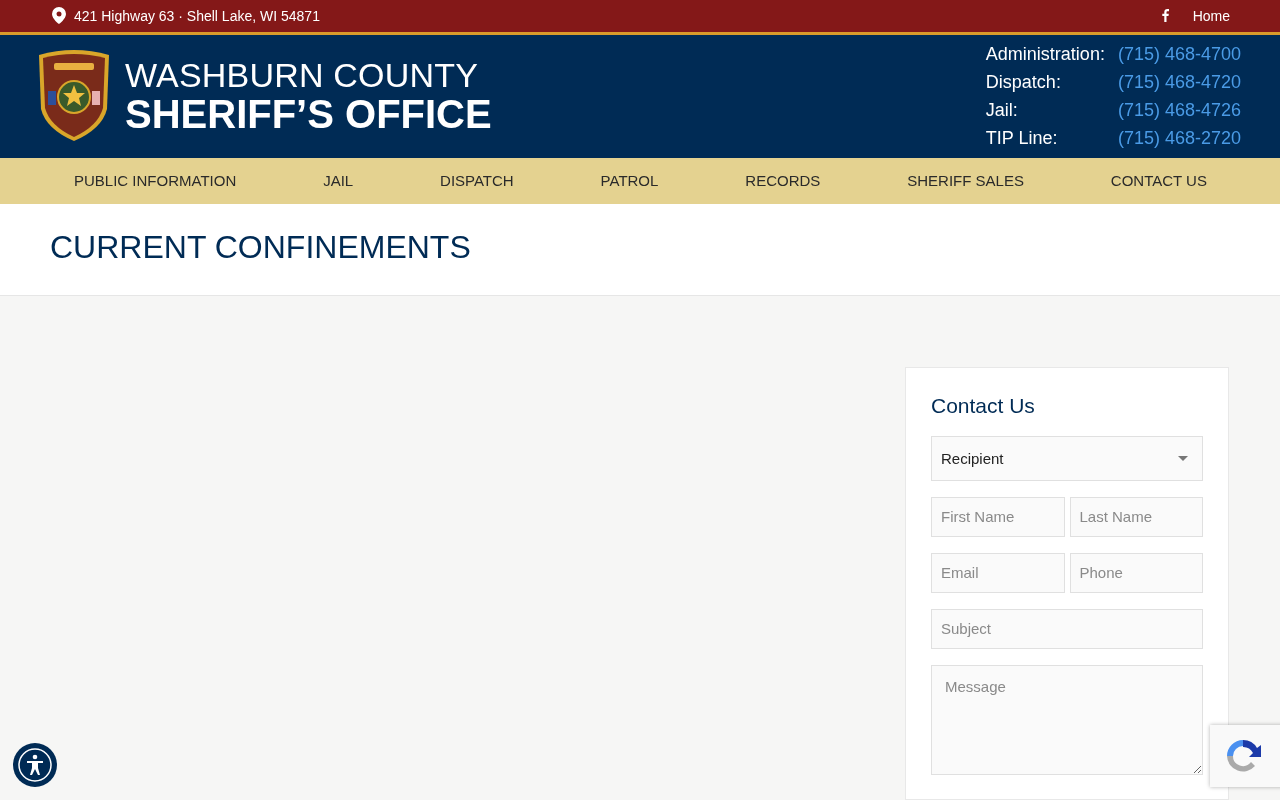 This screenshot has width=1280, height=800. What do you see at coordinates (998, 517) in the screenshot?
I see `input-field: First Name` at bounding box center [998, 517].